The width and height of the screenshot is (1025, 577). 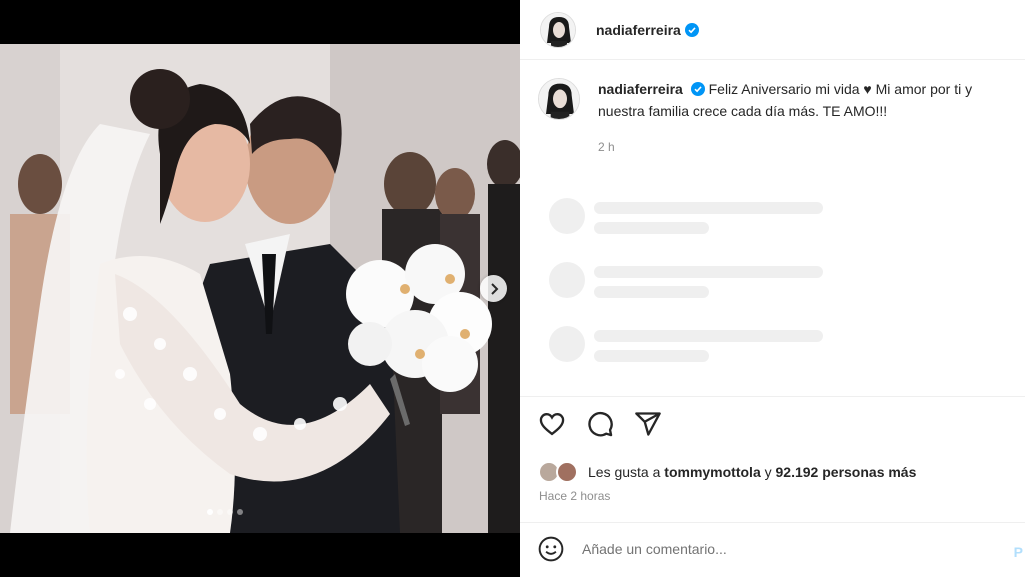 I want to click on heart-icon, so click(x=552, y=424).